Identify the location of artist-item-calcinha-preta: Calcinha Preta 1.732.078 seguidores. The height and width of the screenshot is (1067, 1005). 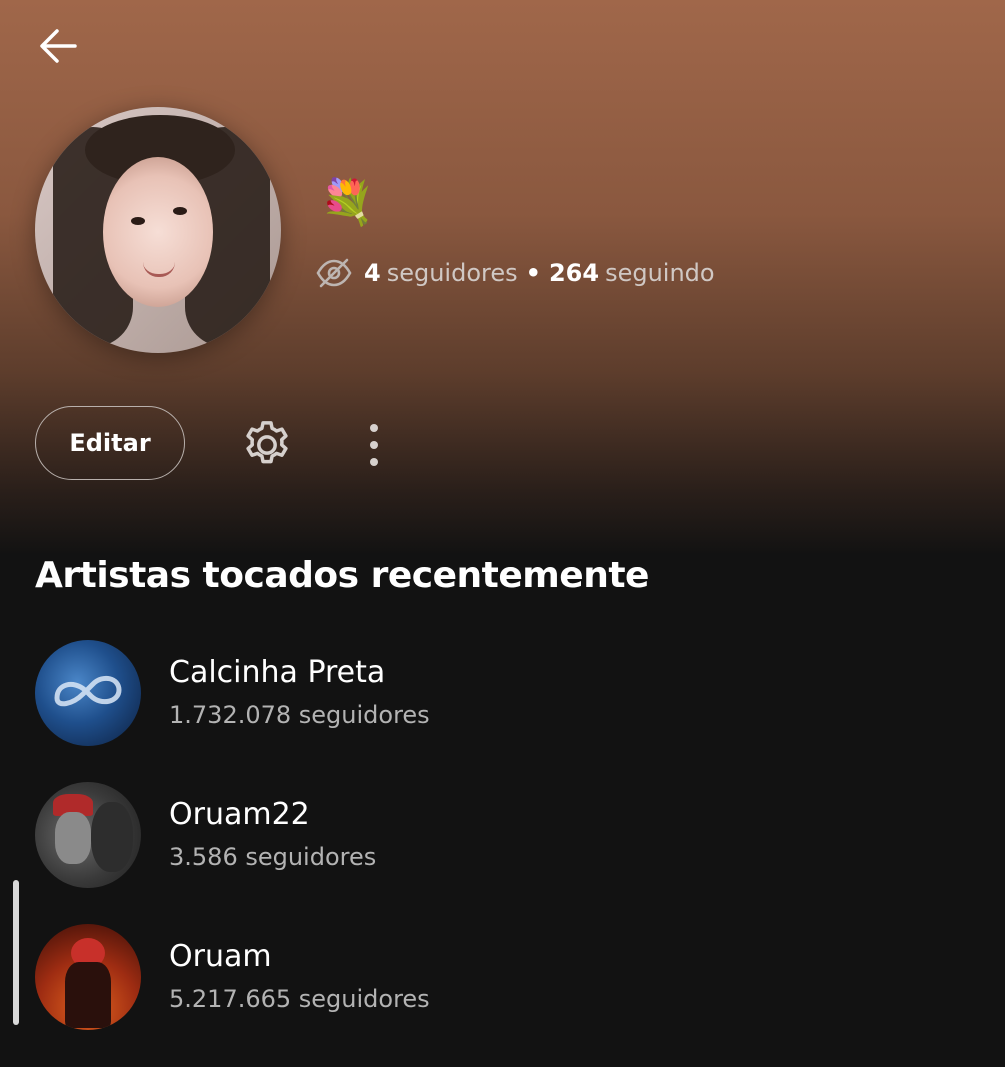
(505, 693).